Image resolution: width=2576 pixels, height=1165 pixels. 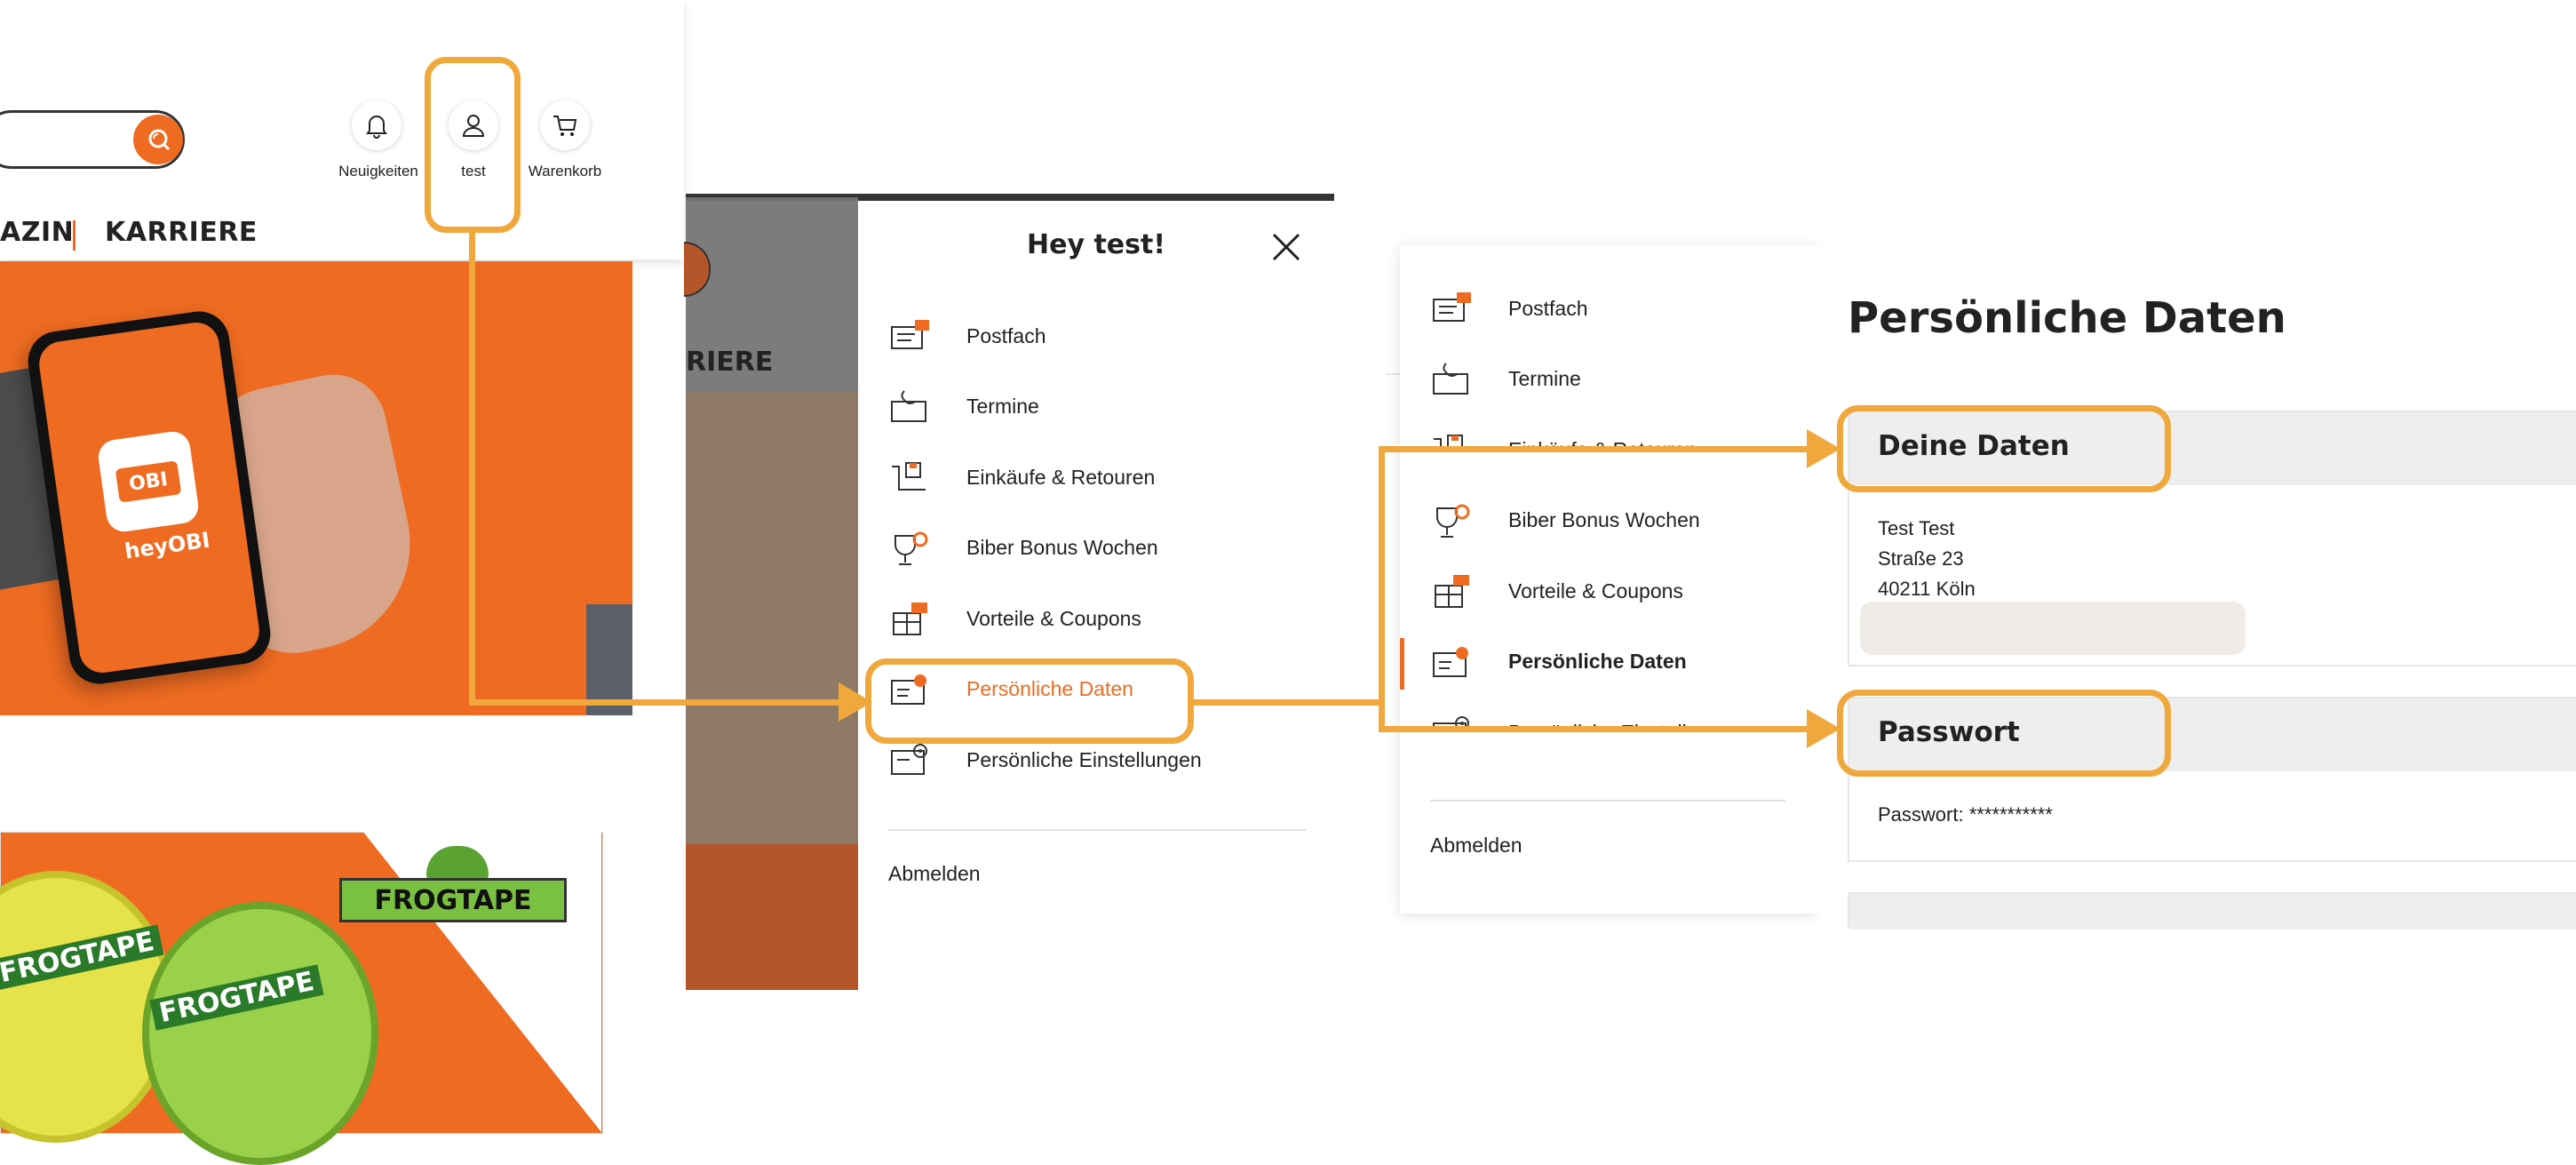 What do you see at coordinates (1476, 846) in the screenshot?
I see `sidebar-logout-link: Abmelden` at bounding box center [1476, 846].